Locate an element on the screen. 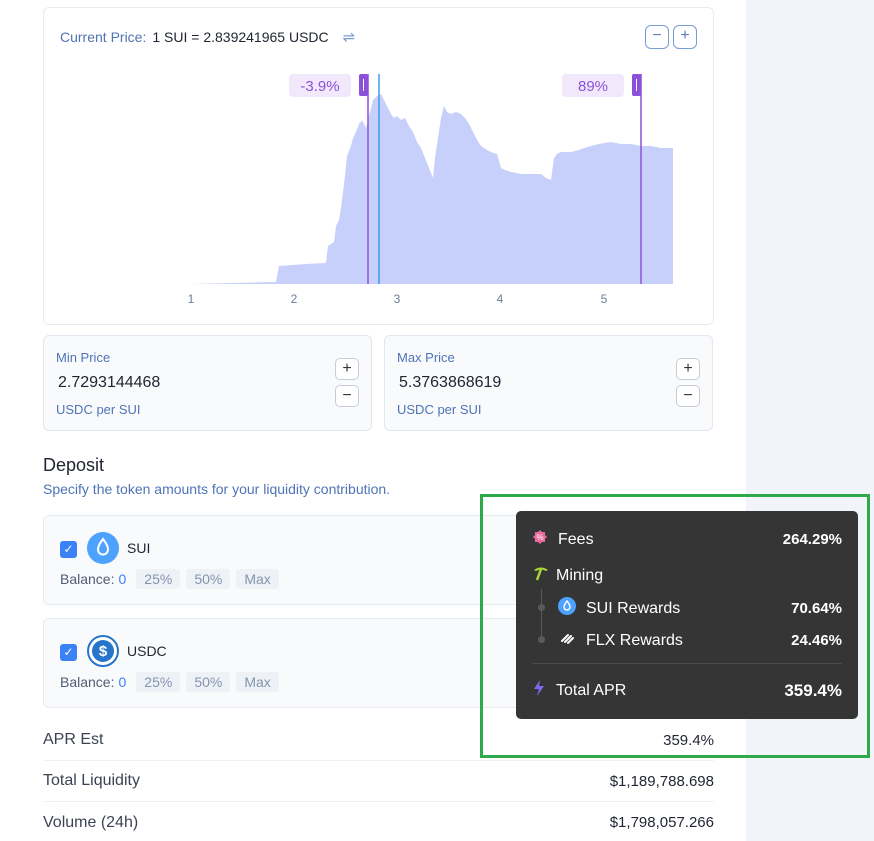 Image resolution: width=874 pixels, height=841 pixels. sui-25pct-button: 25% is located at coordinates (158, 579).